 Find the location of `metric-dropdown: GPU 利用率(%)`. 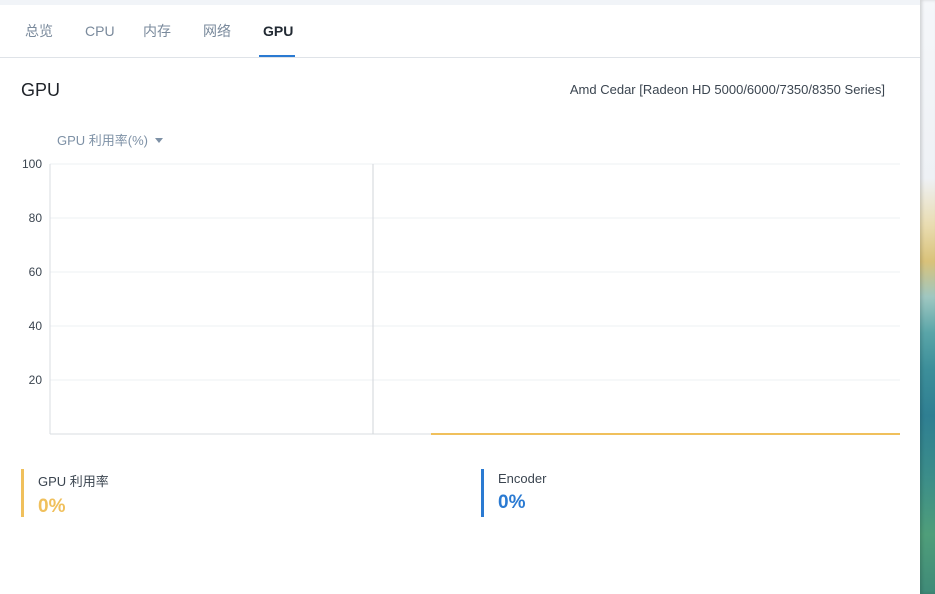

metric-dropdown: GPU 利用率(%) is located at coordinates (110, 139).